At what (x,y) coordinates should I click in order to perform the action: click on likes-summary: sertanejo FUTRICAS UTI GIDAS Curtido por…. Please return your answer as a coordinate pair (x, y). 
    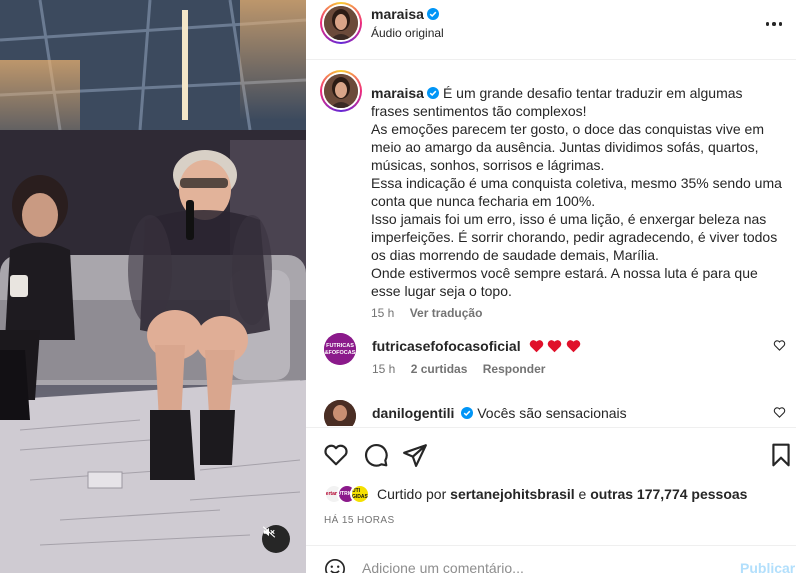
    Looking at the image, I should click on (535, 494).